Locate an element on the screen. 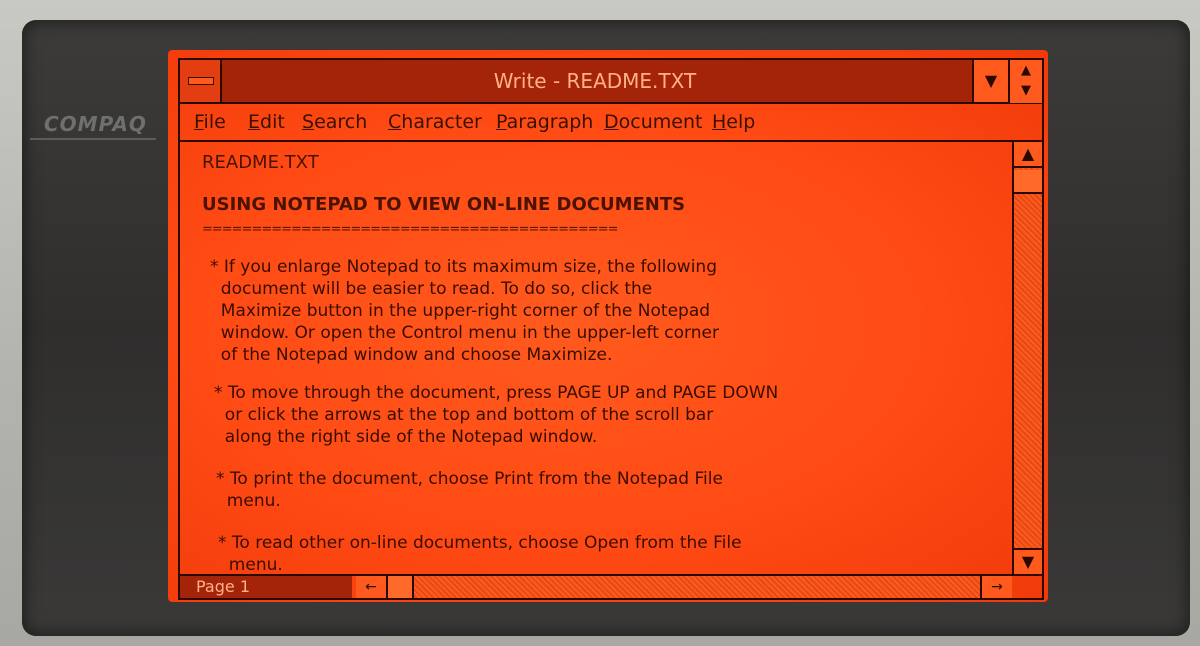 The width and height of the screenshot is (1200, 646). control-menu-icon is located at coordinates (201, 81).